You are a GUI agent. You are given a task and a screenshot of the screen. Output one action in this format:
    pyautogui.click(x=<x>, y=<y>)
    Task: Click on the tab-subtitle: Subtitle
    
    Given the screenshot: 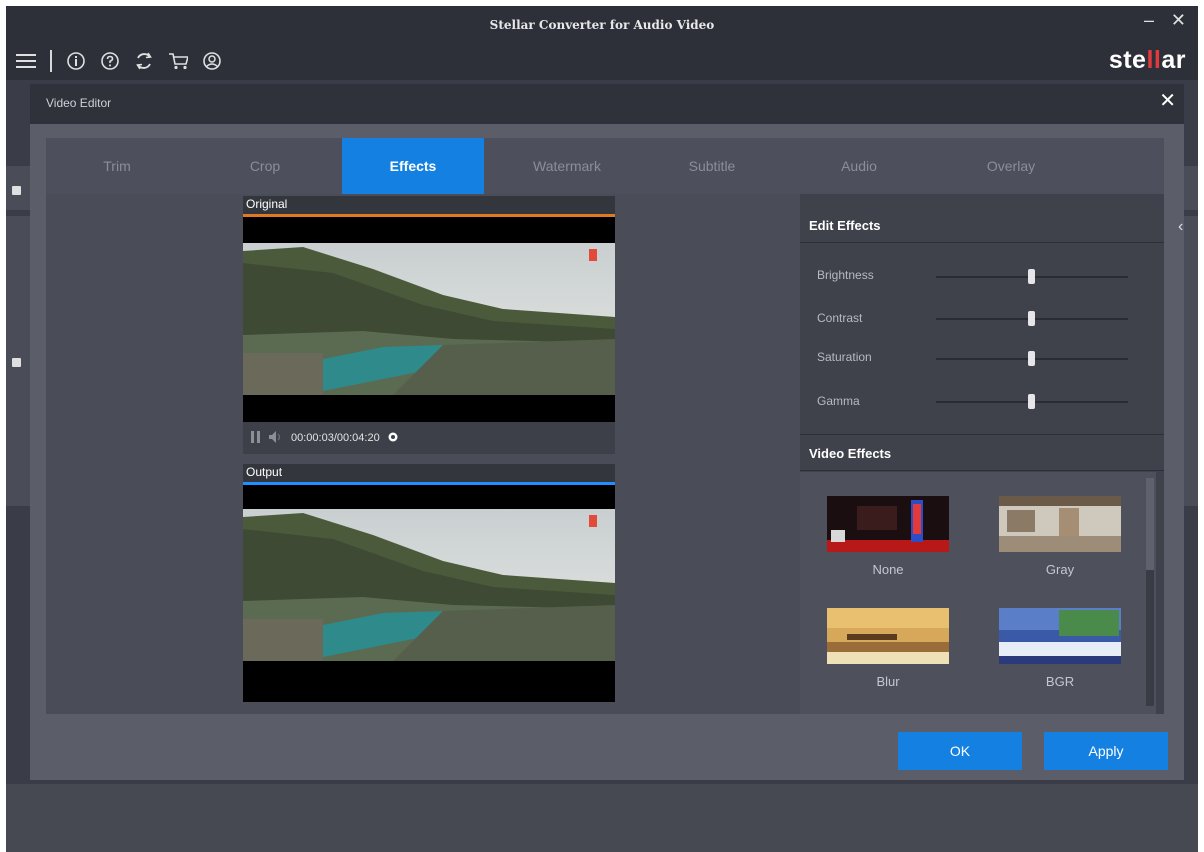 What is the action you would take?
    pyautogui.click(x=712, y=166)
    